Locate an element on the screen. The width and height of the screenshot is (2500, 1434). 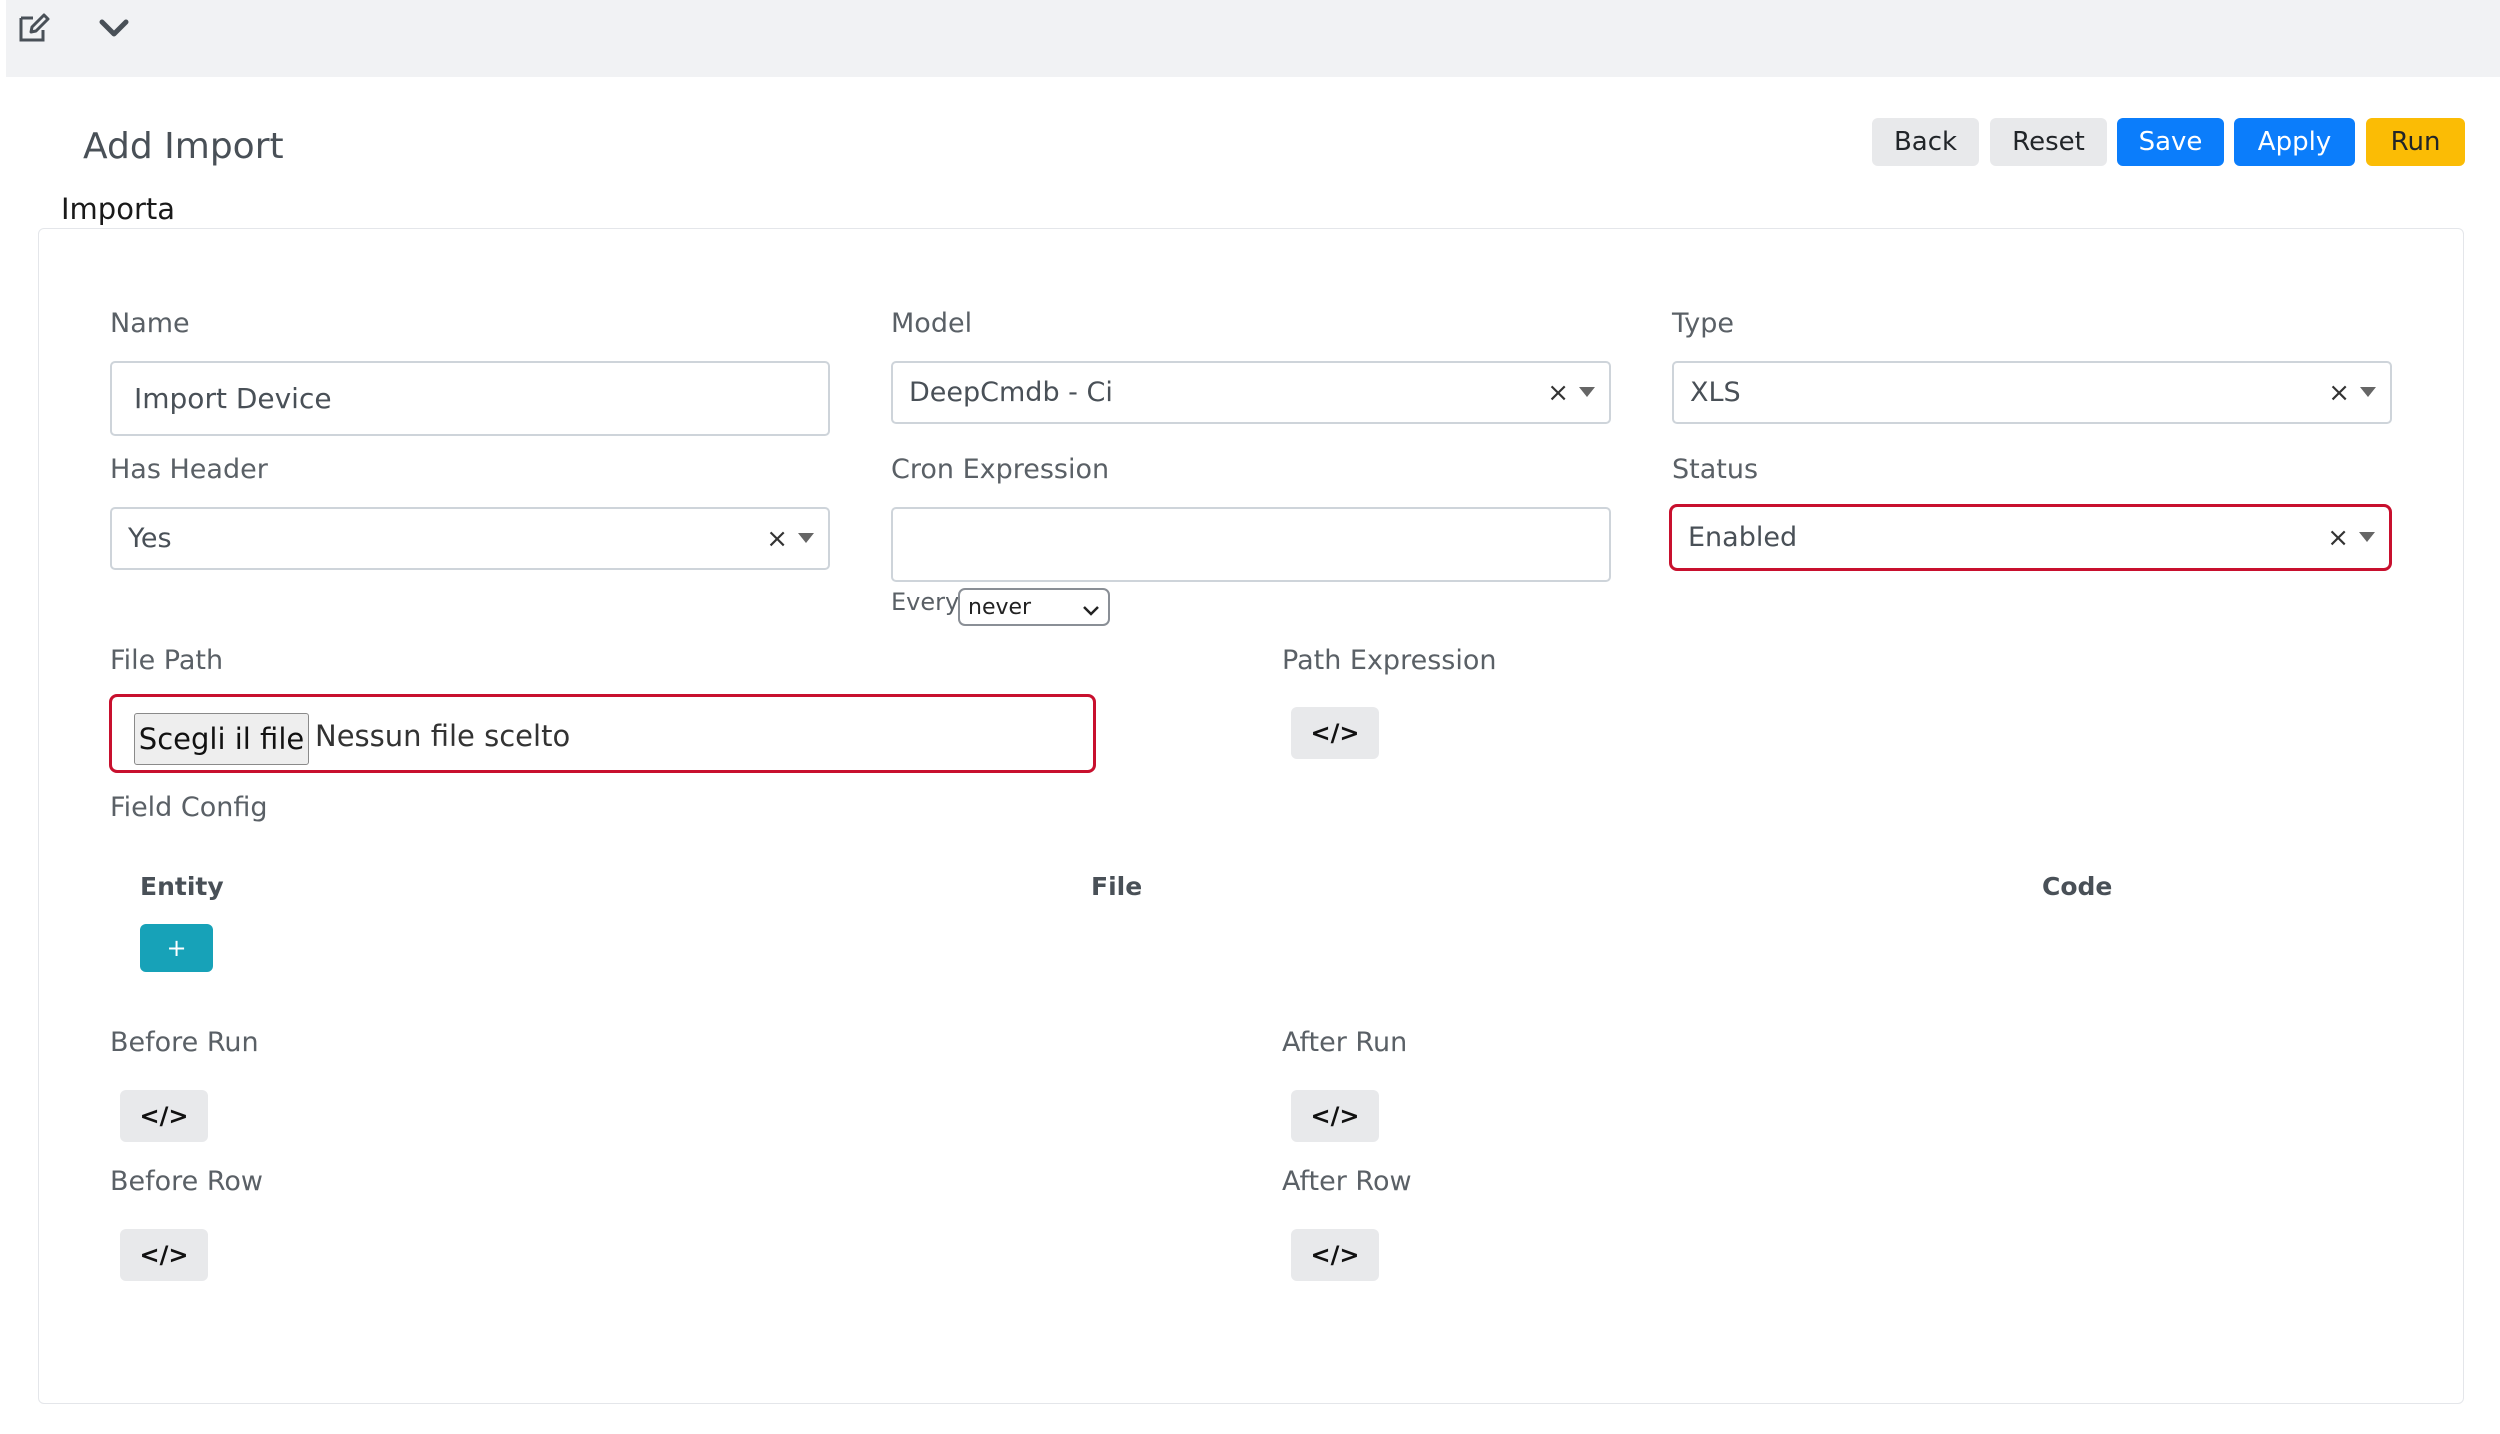
status-label: Status is located at coordinates (1715, 469).